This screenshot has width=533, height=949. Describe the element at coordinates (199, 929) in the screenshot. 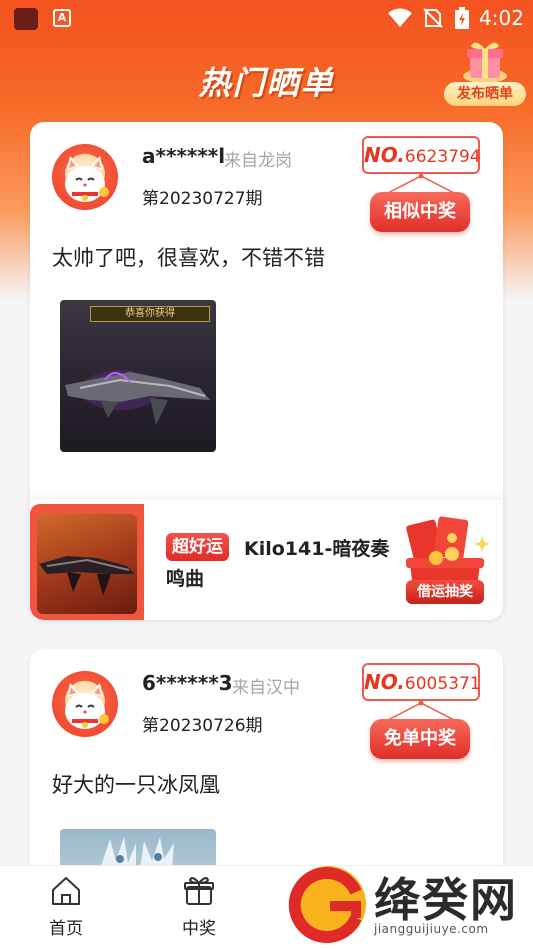

I see `nav-label-win: 中奖` at that location.